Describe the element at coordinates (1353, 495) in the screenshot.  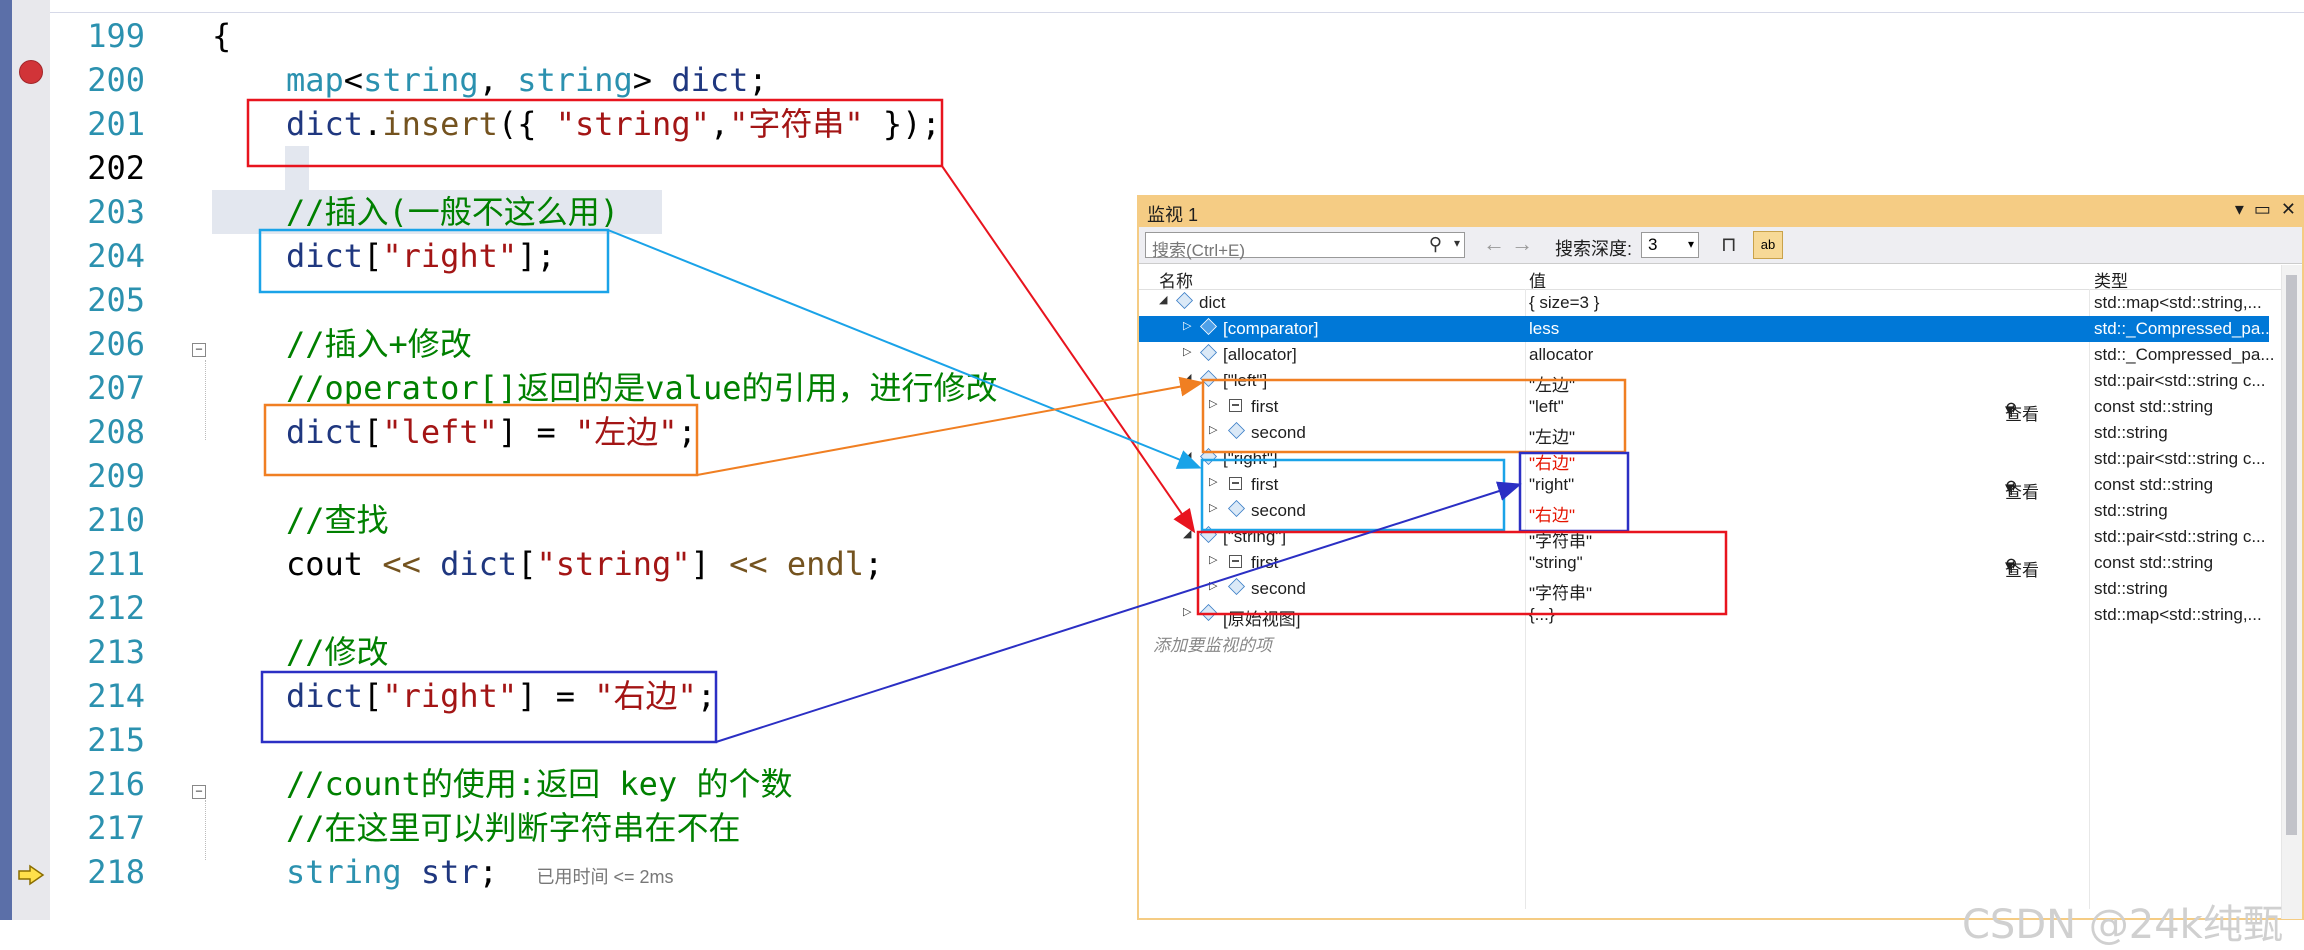
I see `annotation-box-watch-right` at that location.